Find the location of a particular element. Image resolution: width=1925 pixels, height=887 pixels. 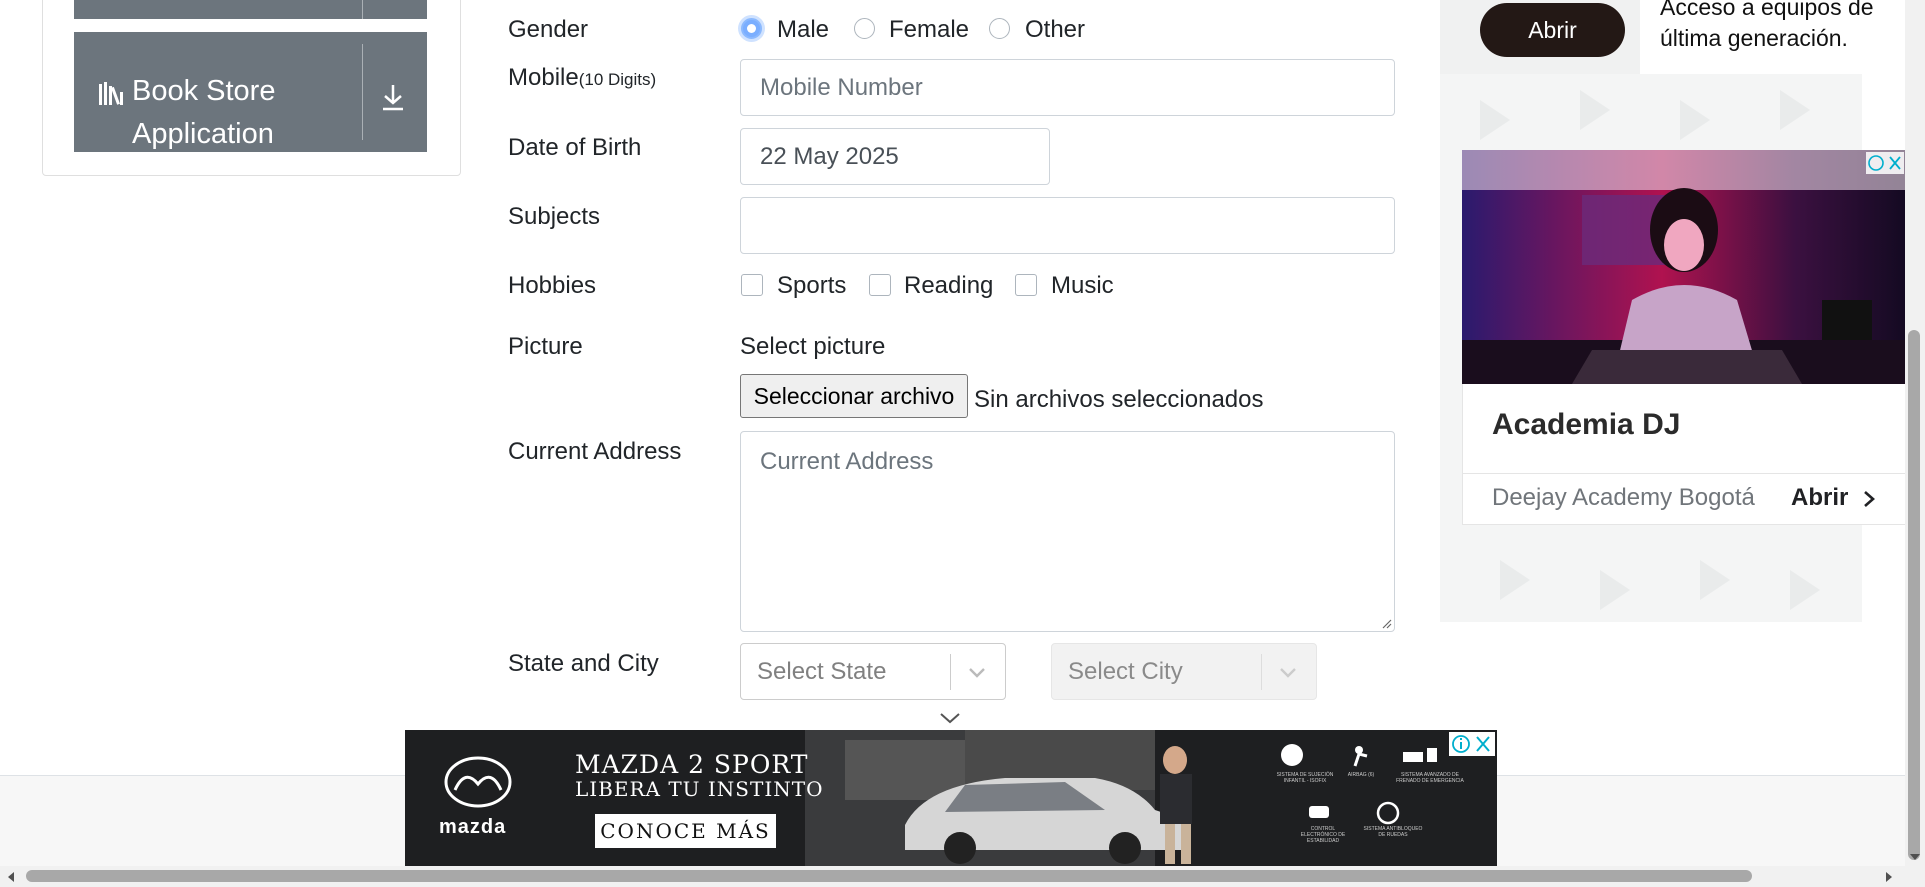

ad-advertiser: Deejay Academy Bogotá is located at coordinates (1623, 498).